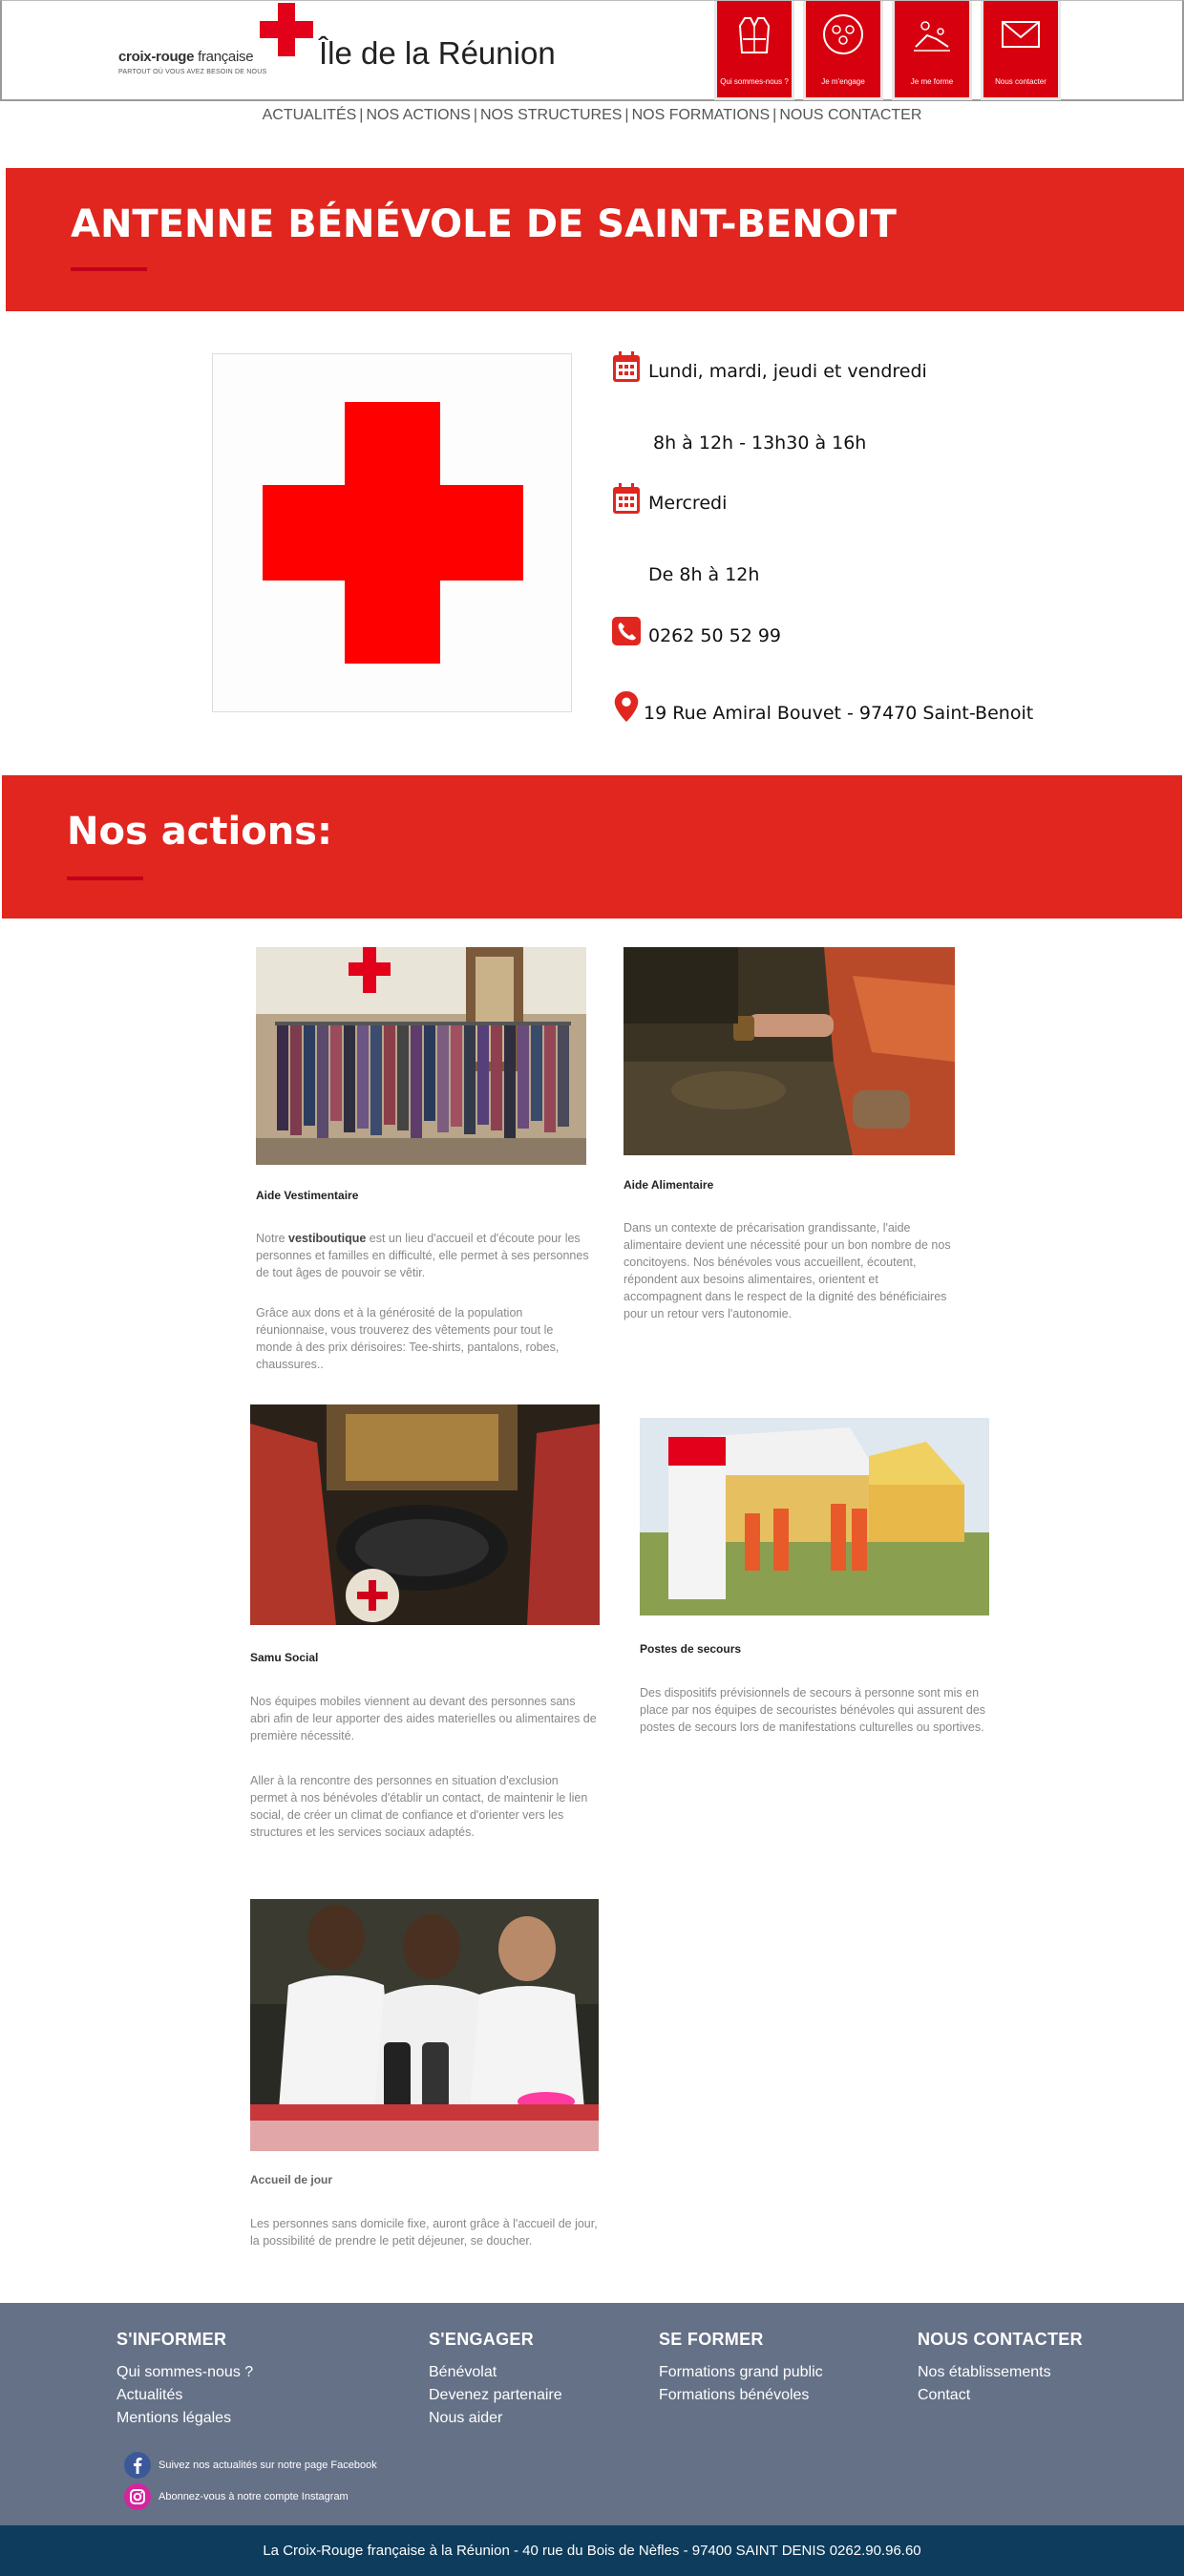  Describe the element at coordinates (592, 846) in the screenshot. I see `actions-banner: Nos actions:` at that location.